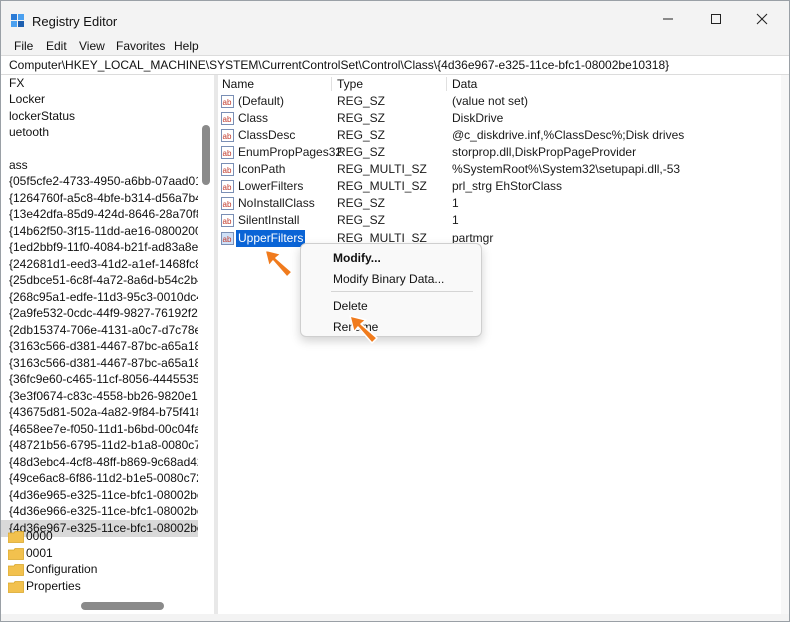 The image size is (790, 622). Describe the element at coordinates (39, 553) in the screenshot. I see `tree-item-label: 0001` at that location.